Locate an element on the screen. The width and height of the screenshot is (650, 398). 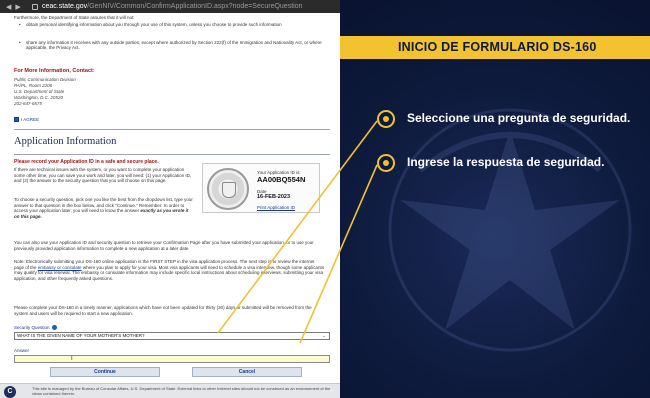
contact-heading: For More Information, Contact: is located at coordinates (54, 71).